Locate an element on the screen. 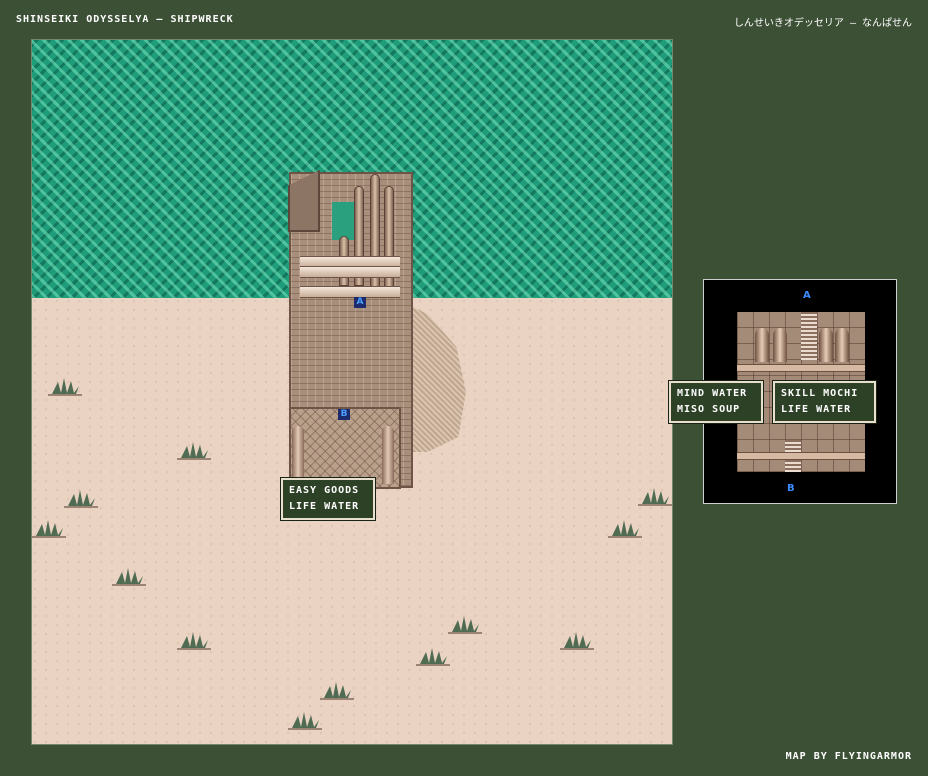 The height and width of the screenshot is (776, 928). shop-item: EASY GOODS is located at coordinates (324, 490).